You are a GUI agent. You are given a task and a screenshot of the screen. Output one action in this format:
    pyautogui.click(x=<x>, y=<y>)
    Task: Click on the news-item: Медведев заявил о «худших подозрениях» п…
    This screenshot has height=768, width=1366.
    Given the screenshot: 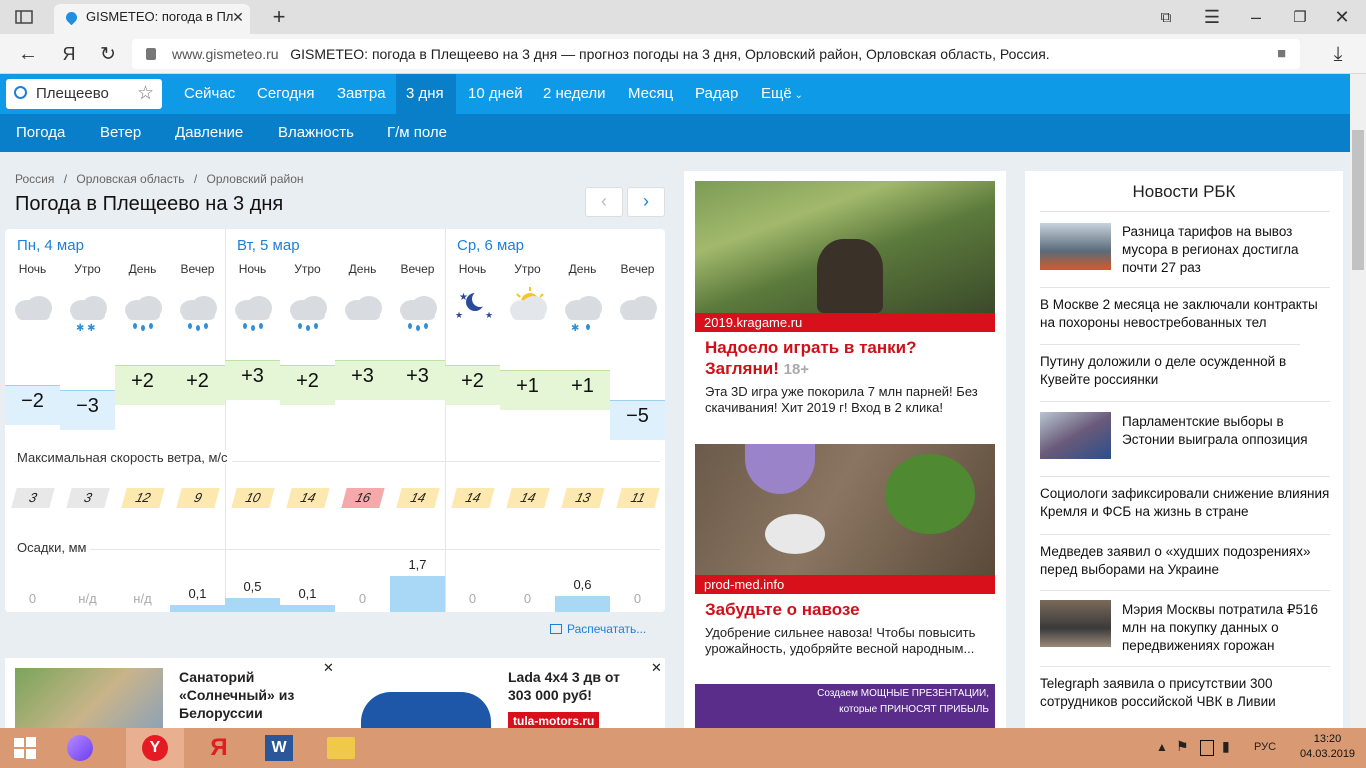 What is the action you would take?
    pyautogui.click(x=1185, y=556)
    